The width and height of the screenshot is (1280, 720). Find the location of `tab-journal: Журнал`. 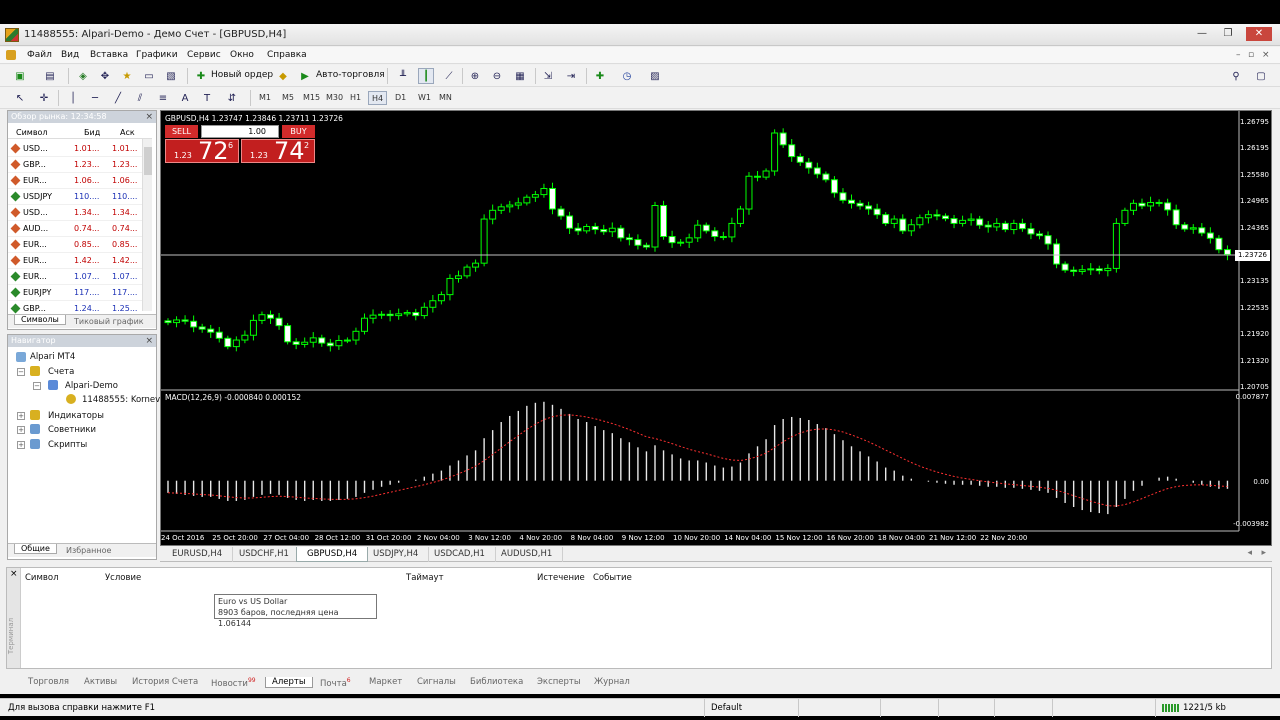

tab-journal: Журнал is located at coordinates (612, 682).